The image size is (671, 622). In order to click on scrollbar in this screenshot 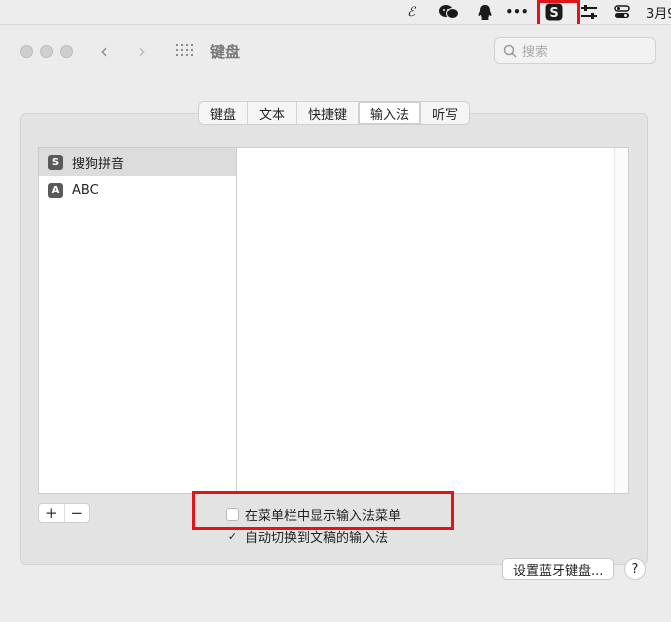, I will do `click(621, 320)`.